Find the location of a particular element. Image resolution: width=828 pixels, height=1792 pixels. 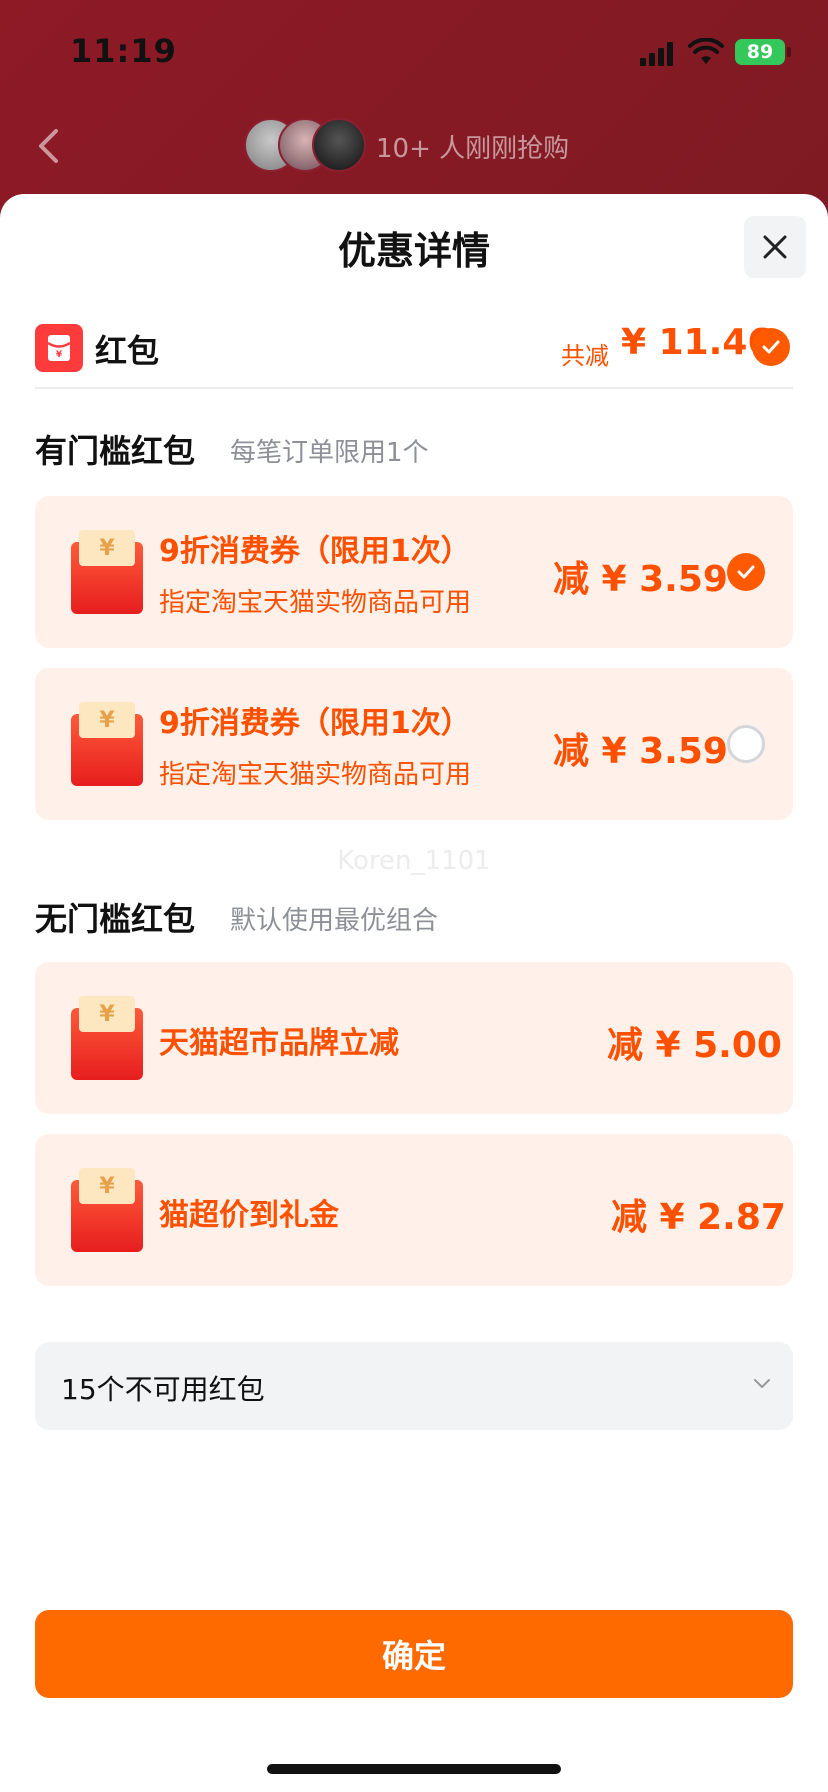

sheet-title: 优惠详情 is located at coordinates (413, 251).